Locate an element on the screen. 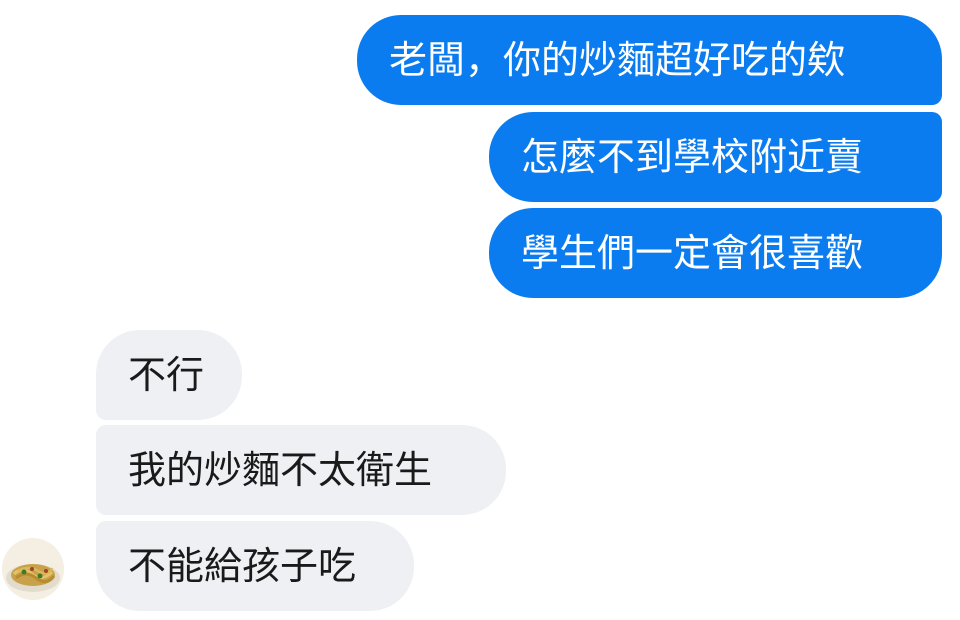 This screenshot has width=960, height=620. message-text: 老闆，你的炒麵超好吃的欸 is located at coordinates (617, 60).